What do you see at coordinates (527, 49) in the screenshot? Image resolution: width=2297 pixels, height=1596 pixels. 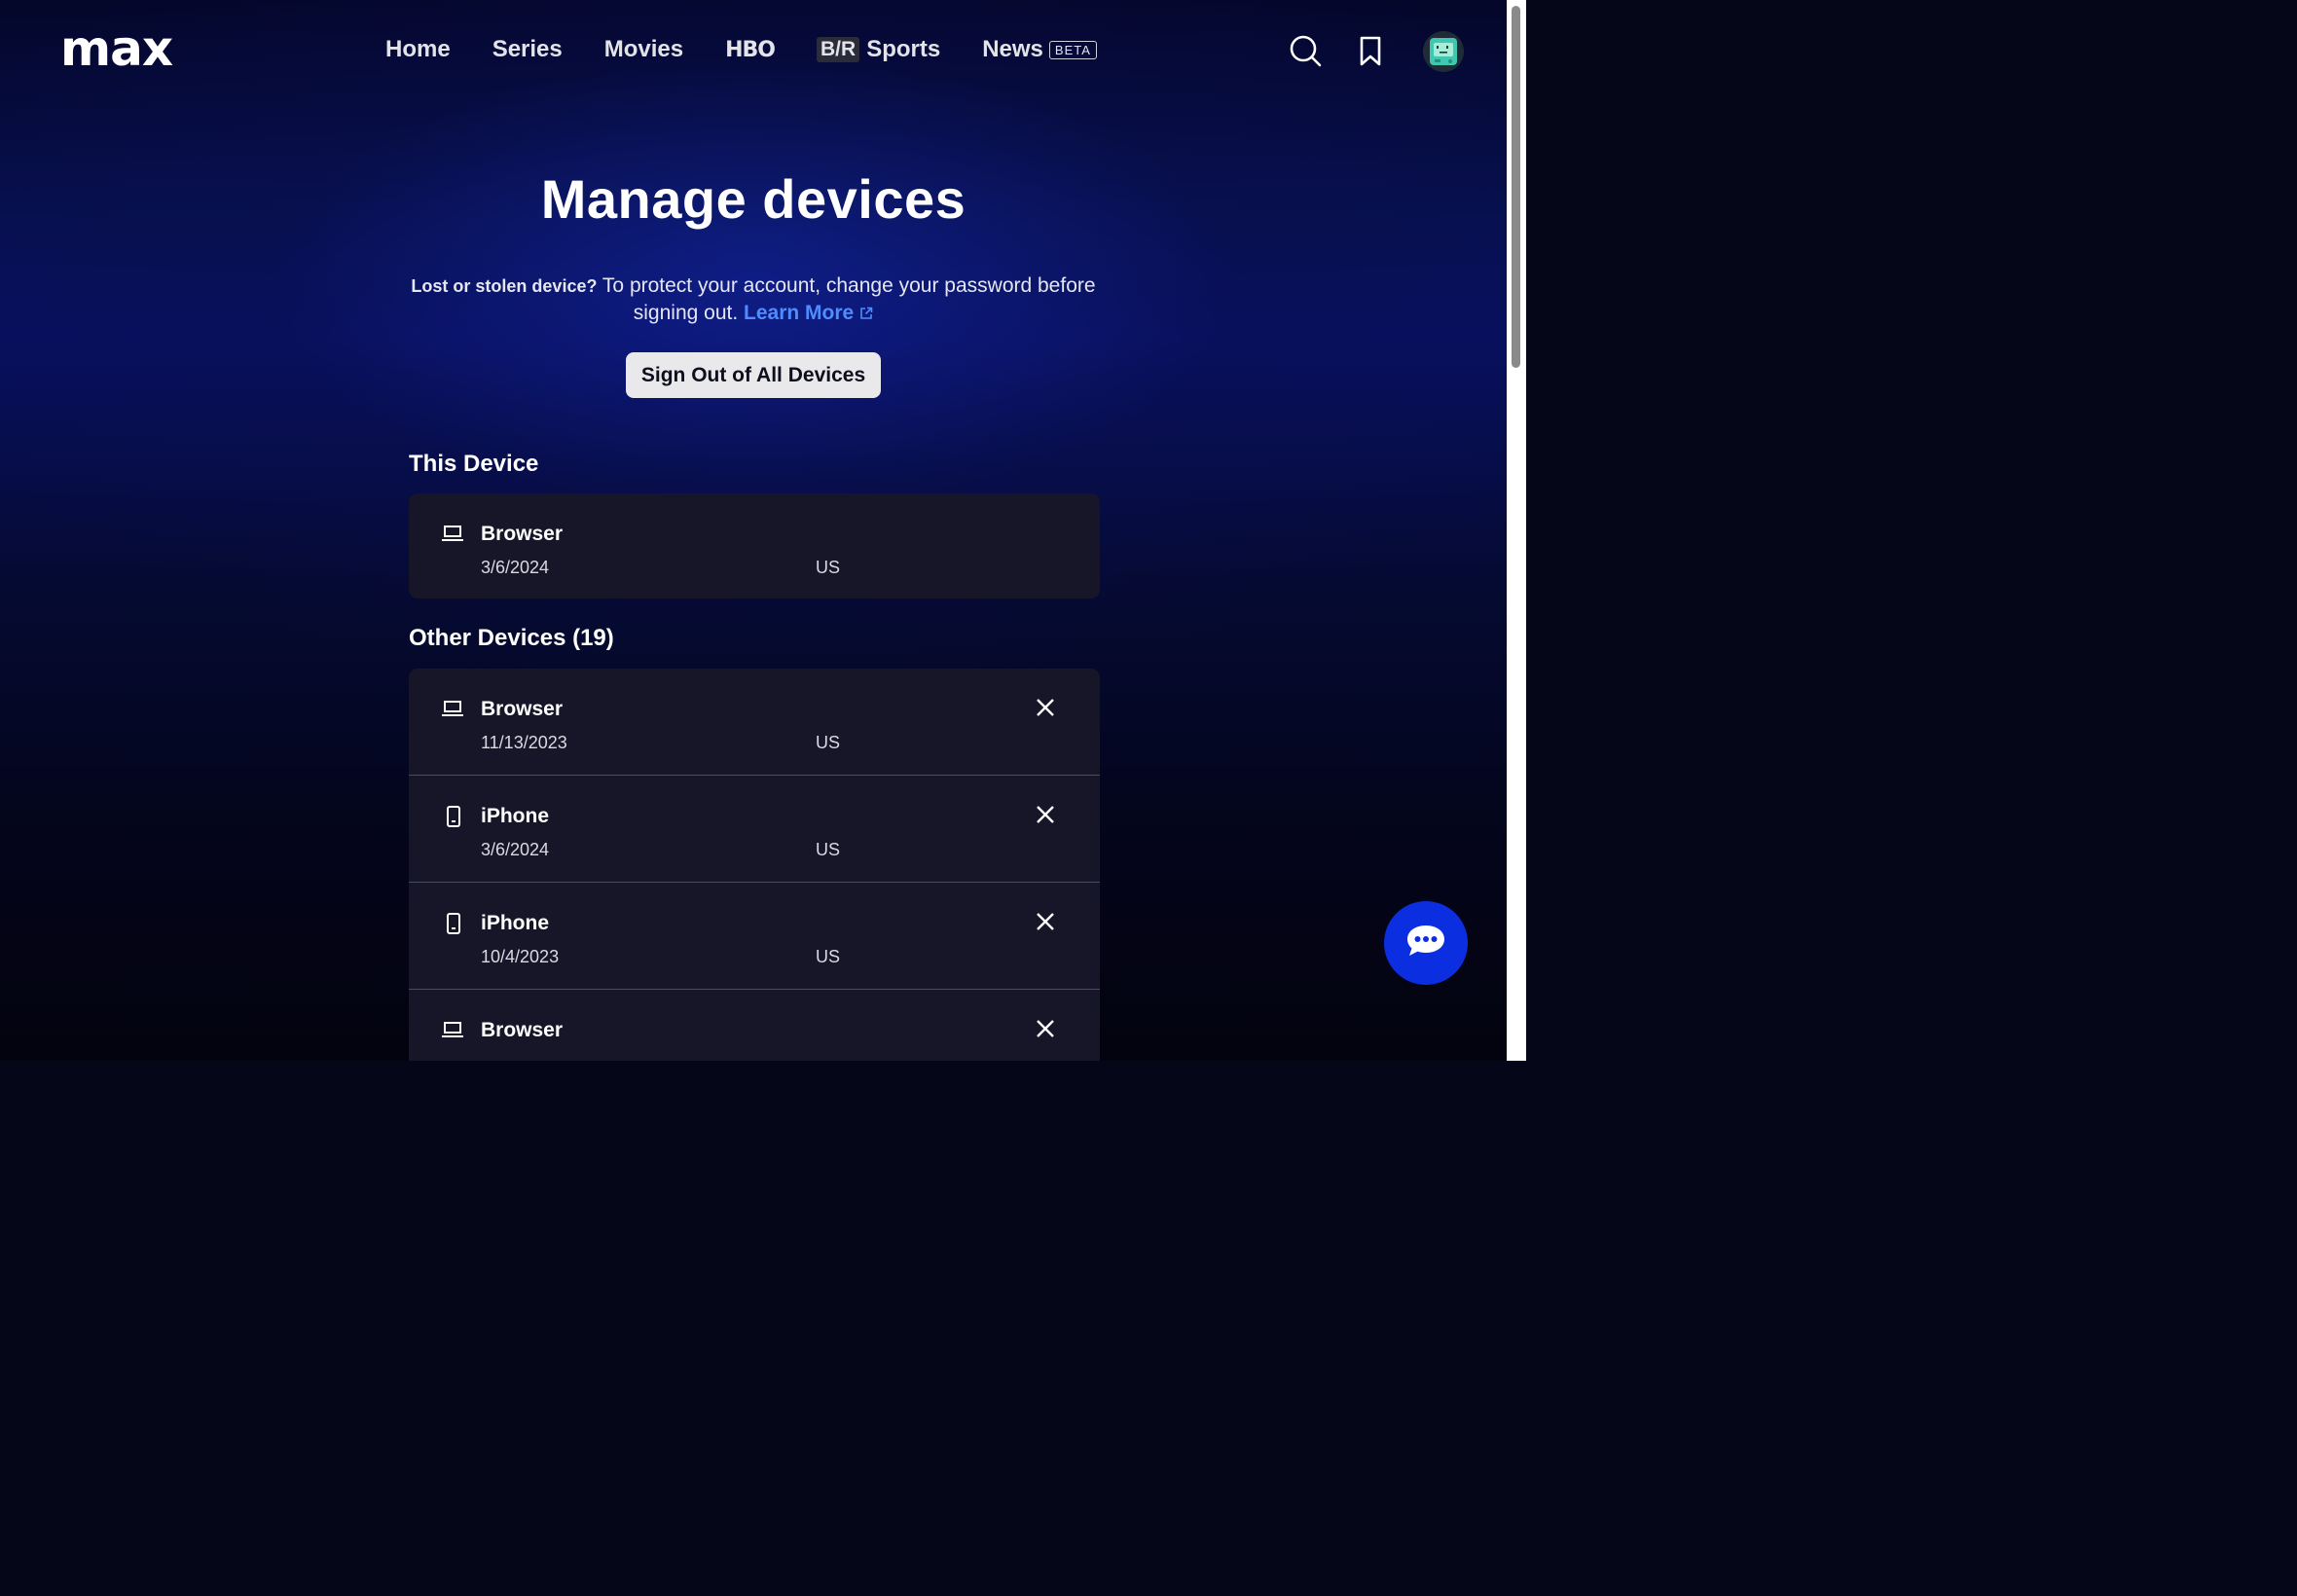 I see `nav-series: Series` at bounding box center [527, 49].